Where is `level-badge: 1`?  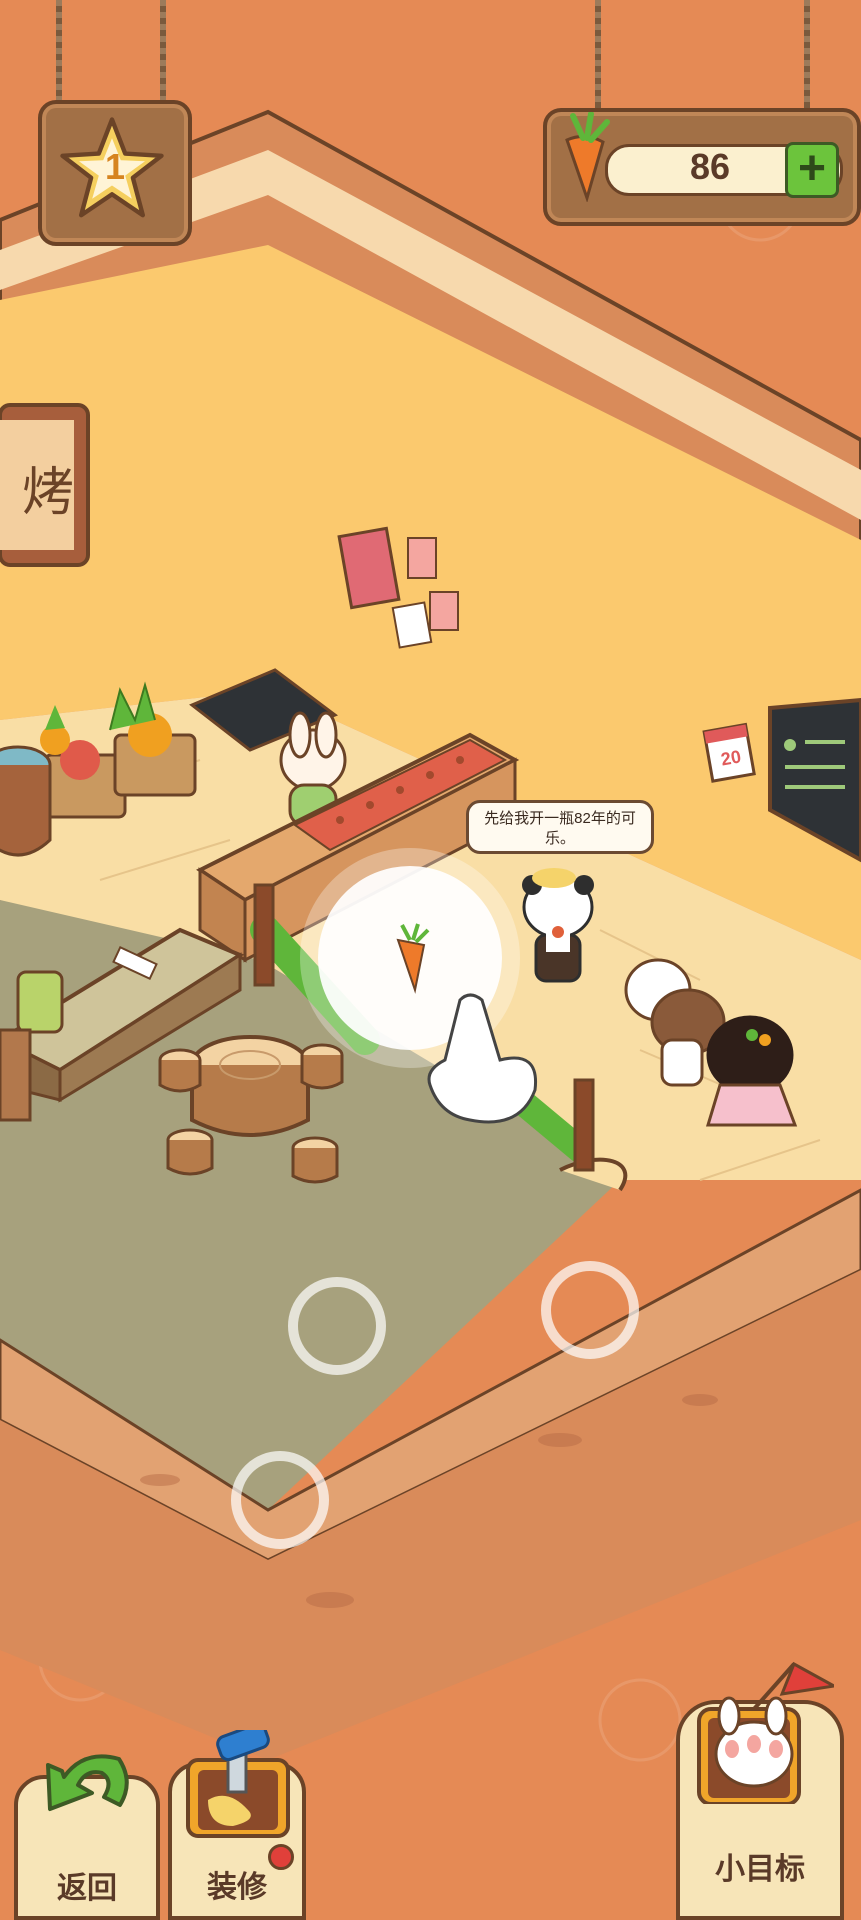 level-badge: 1 is located at coordinates (115, 173).